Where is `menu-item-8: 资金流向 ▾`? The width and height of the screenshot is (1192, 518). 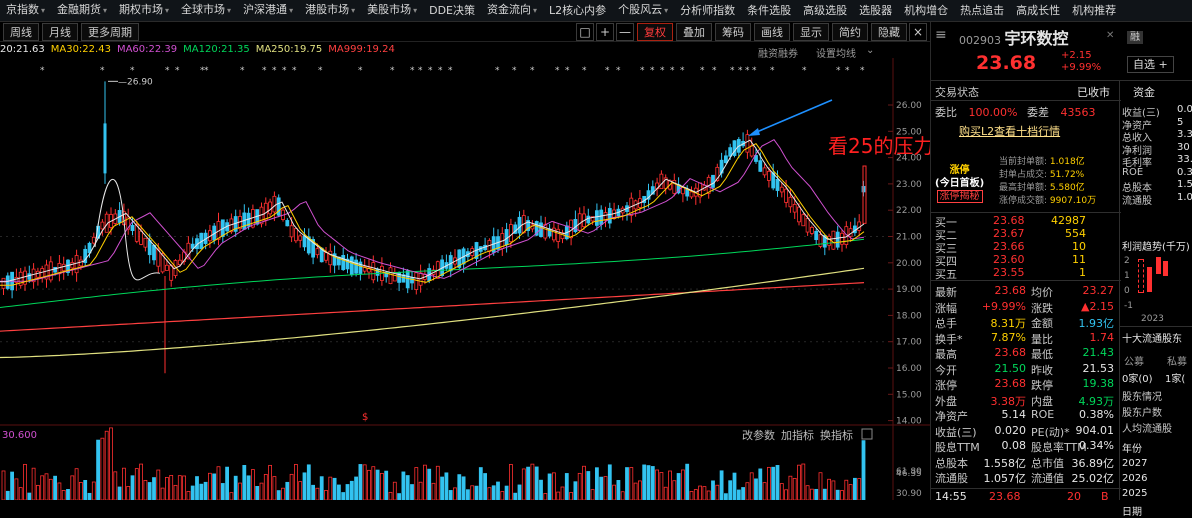 menu-item-8: 资金流向 ▾ is located at coordinates (512, 10).